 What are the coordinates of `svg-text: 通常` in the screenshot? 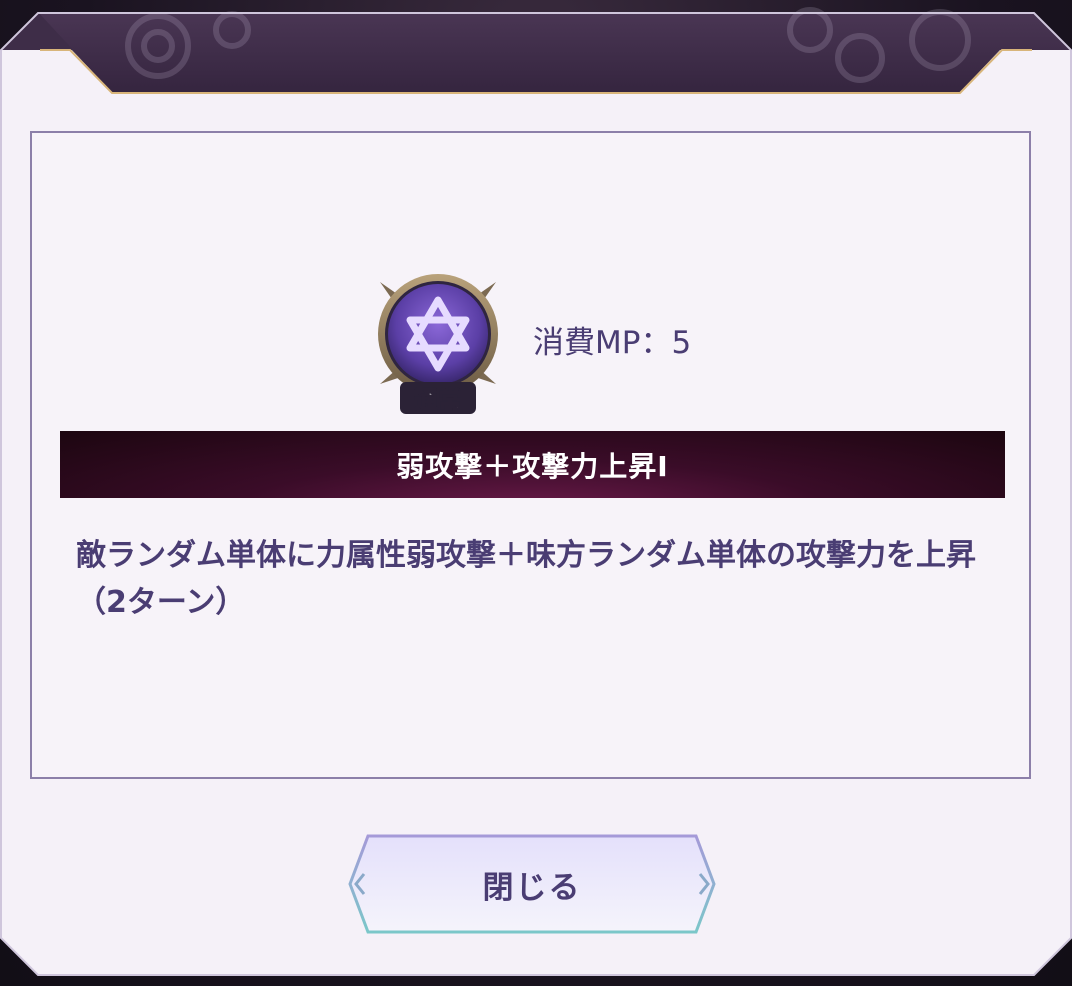 It's located at (438, 400).